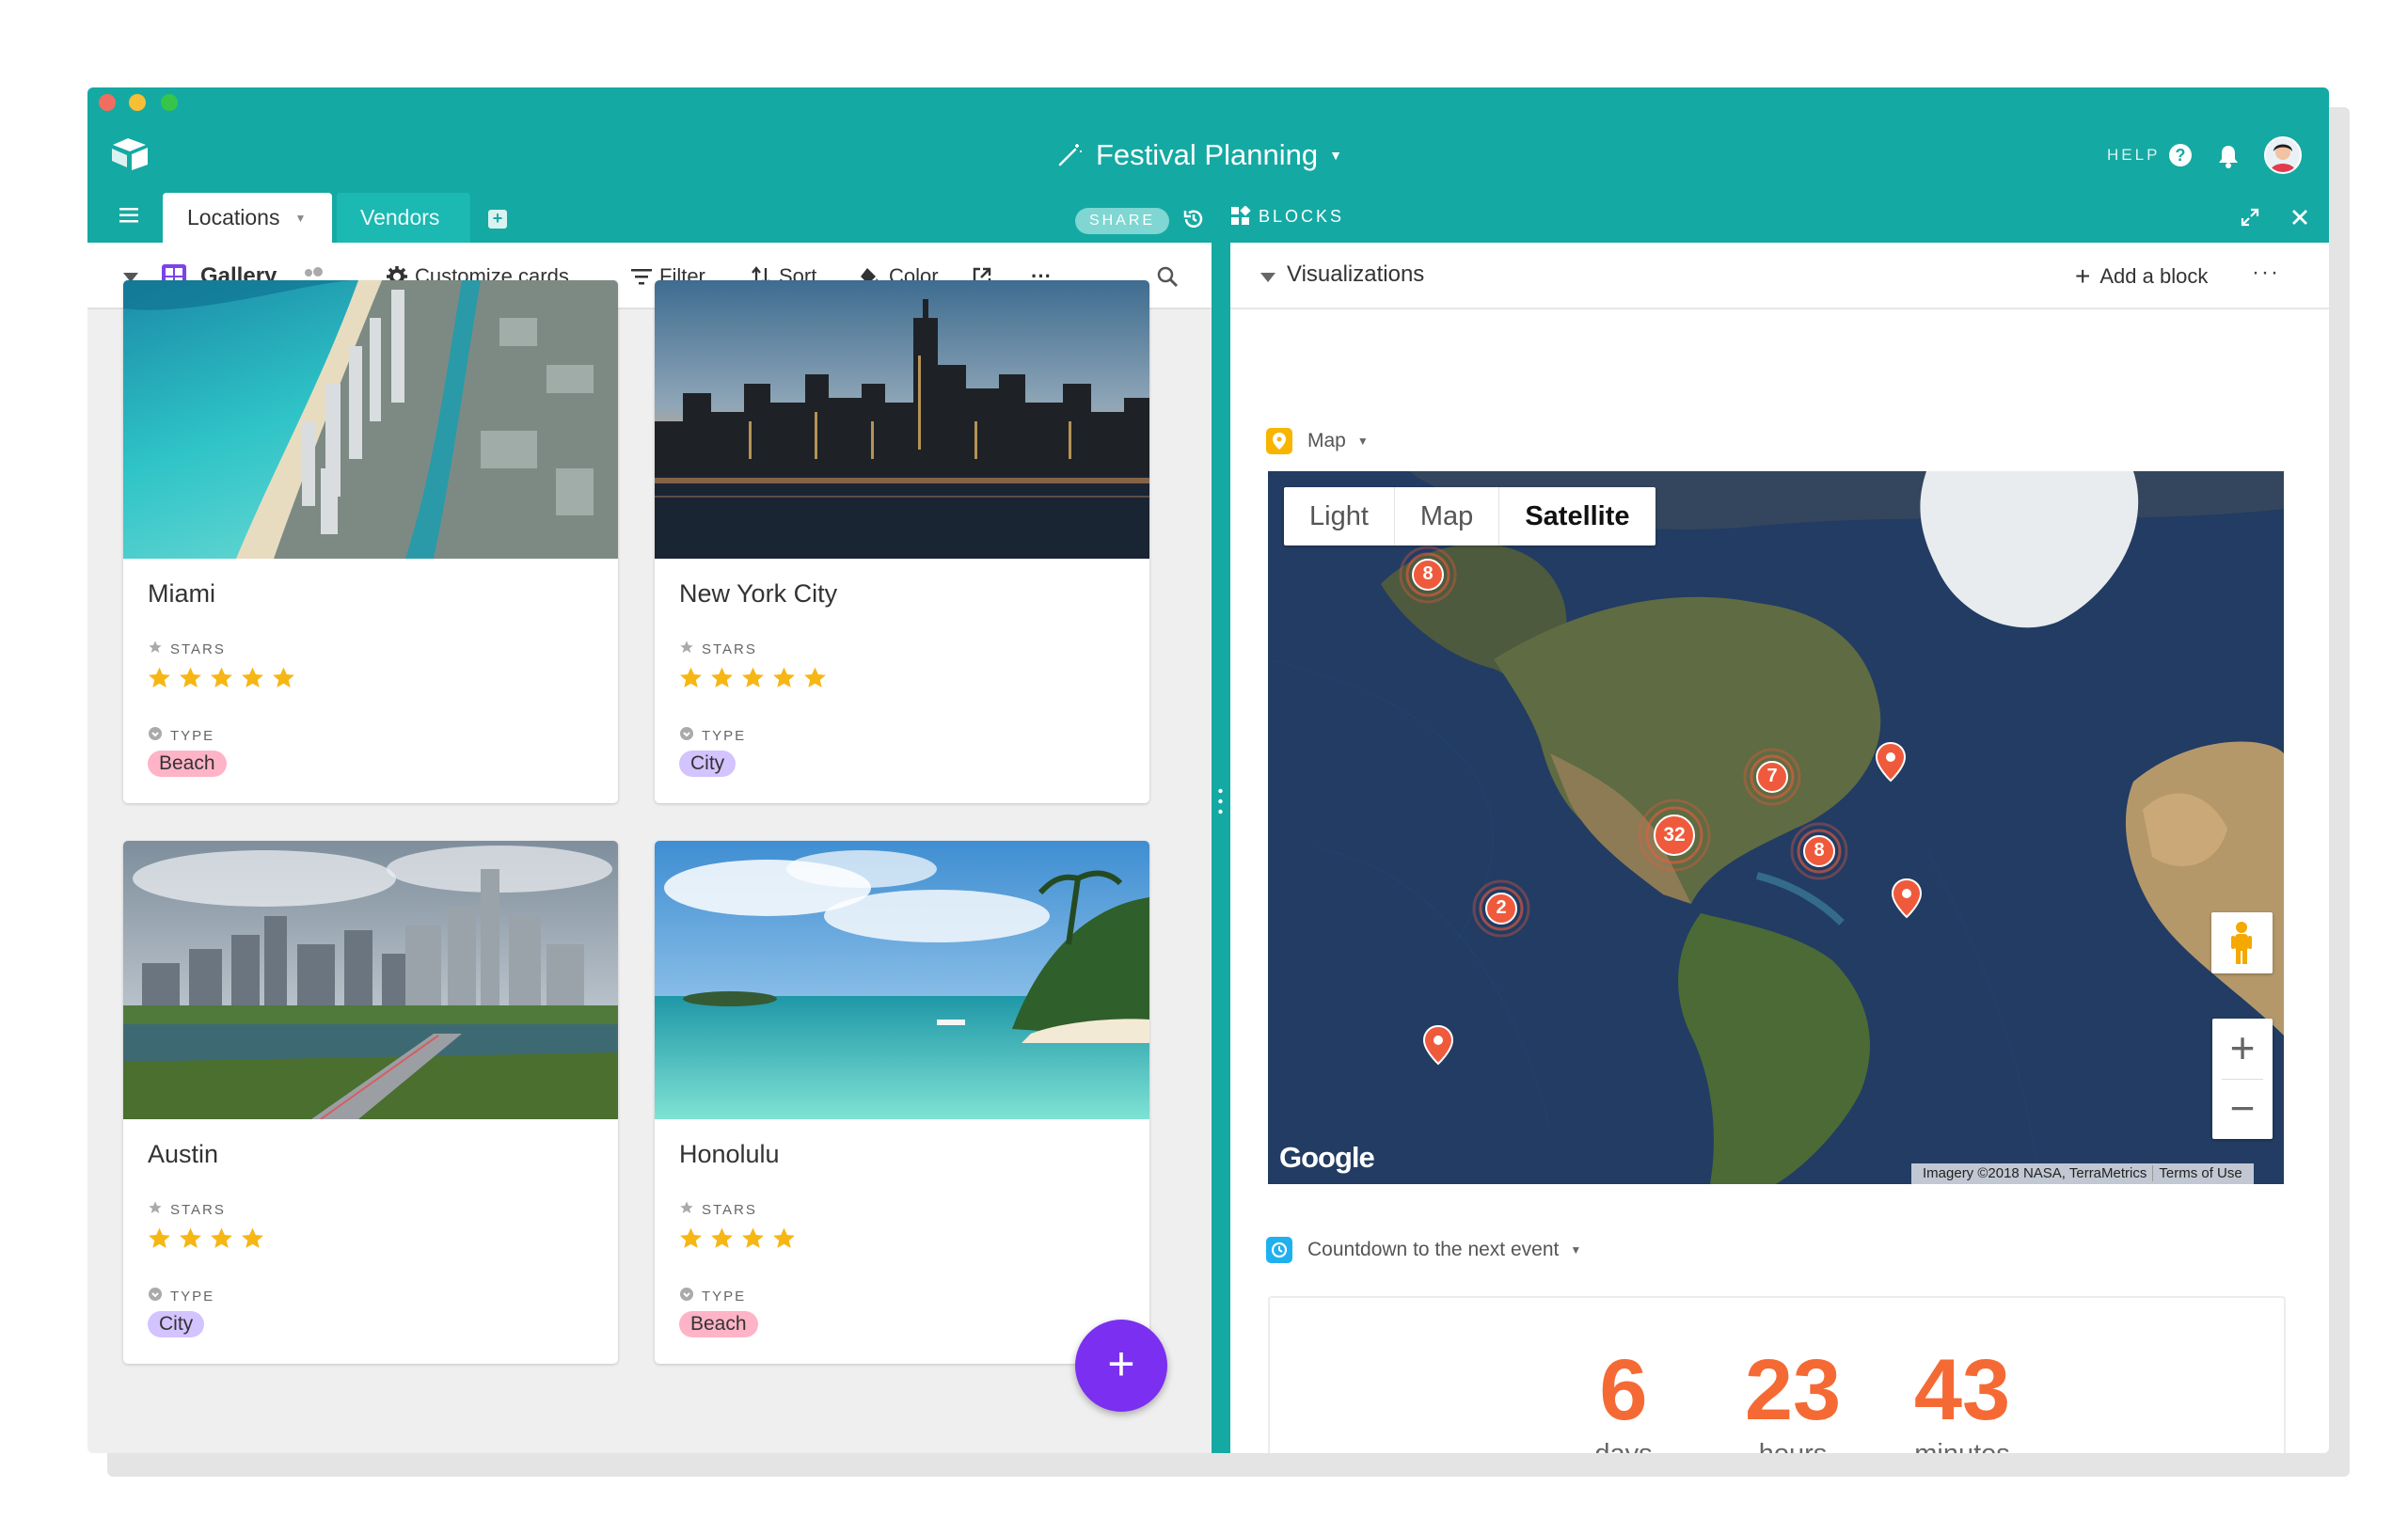 The width and height of the screenshot is (2408, 1534). I want to click on add-block-button: + Add a block, so click(2142, 276).